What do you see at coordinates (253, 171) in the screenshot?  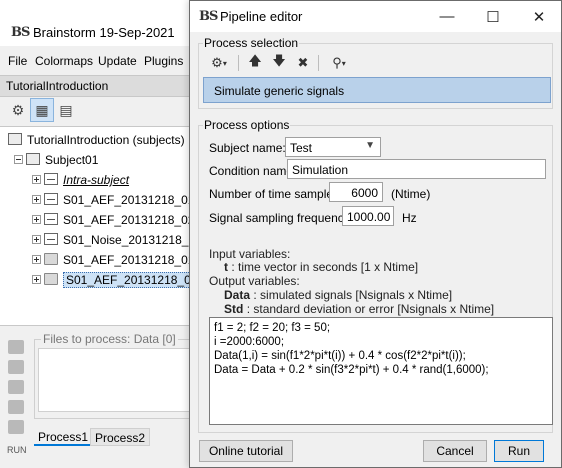 I see `condition-name-label: Condition name:` at bounding box center [253, 171].